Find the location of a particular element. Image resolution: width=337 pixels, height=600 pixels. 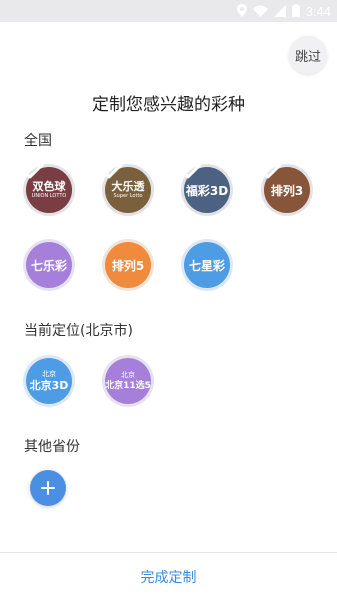

lottery-qixingcai: 七星彩 is located at coordinates (207, 265).